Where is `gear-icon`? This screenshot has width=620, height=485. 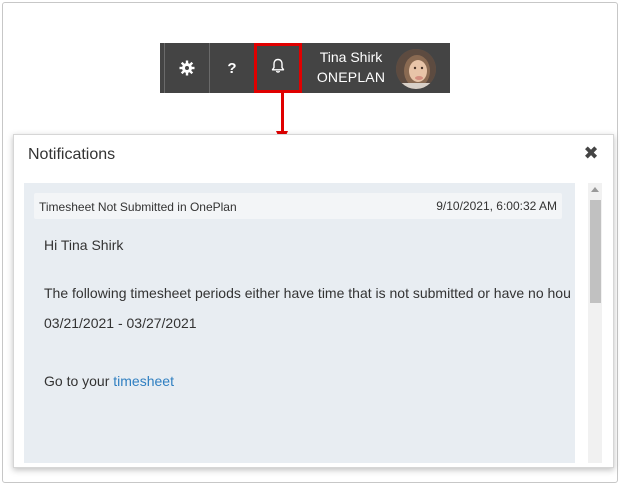
gear-icon is located at coordinates (187, 68).